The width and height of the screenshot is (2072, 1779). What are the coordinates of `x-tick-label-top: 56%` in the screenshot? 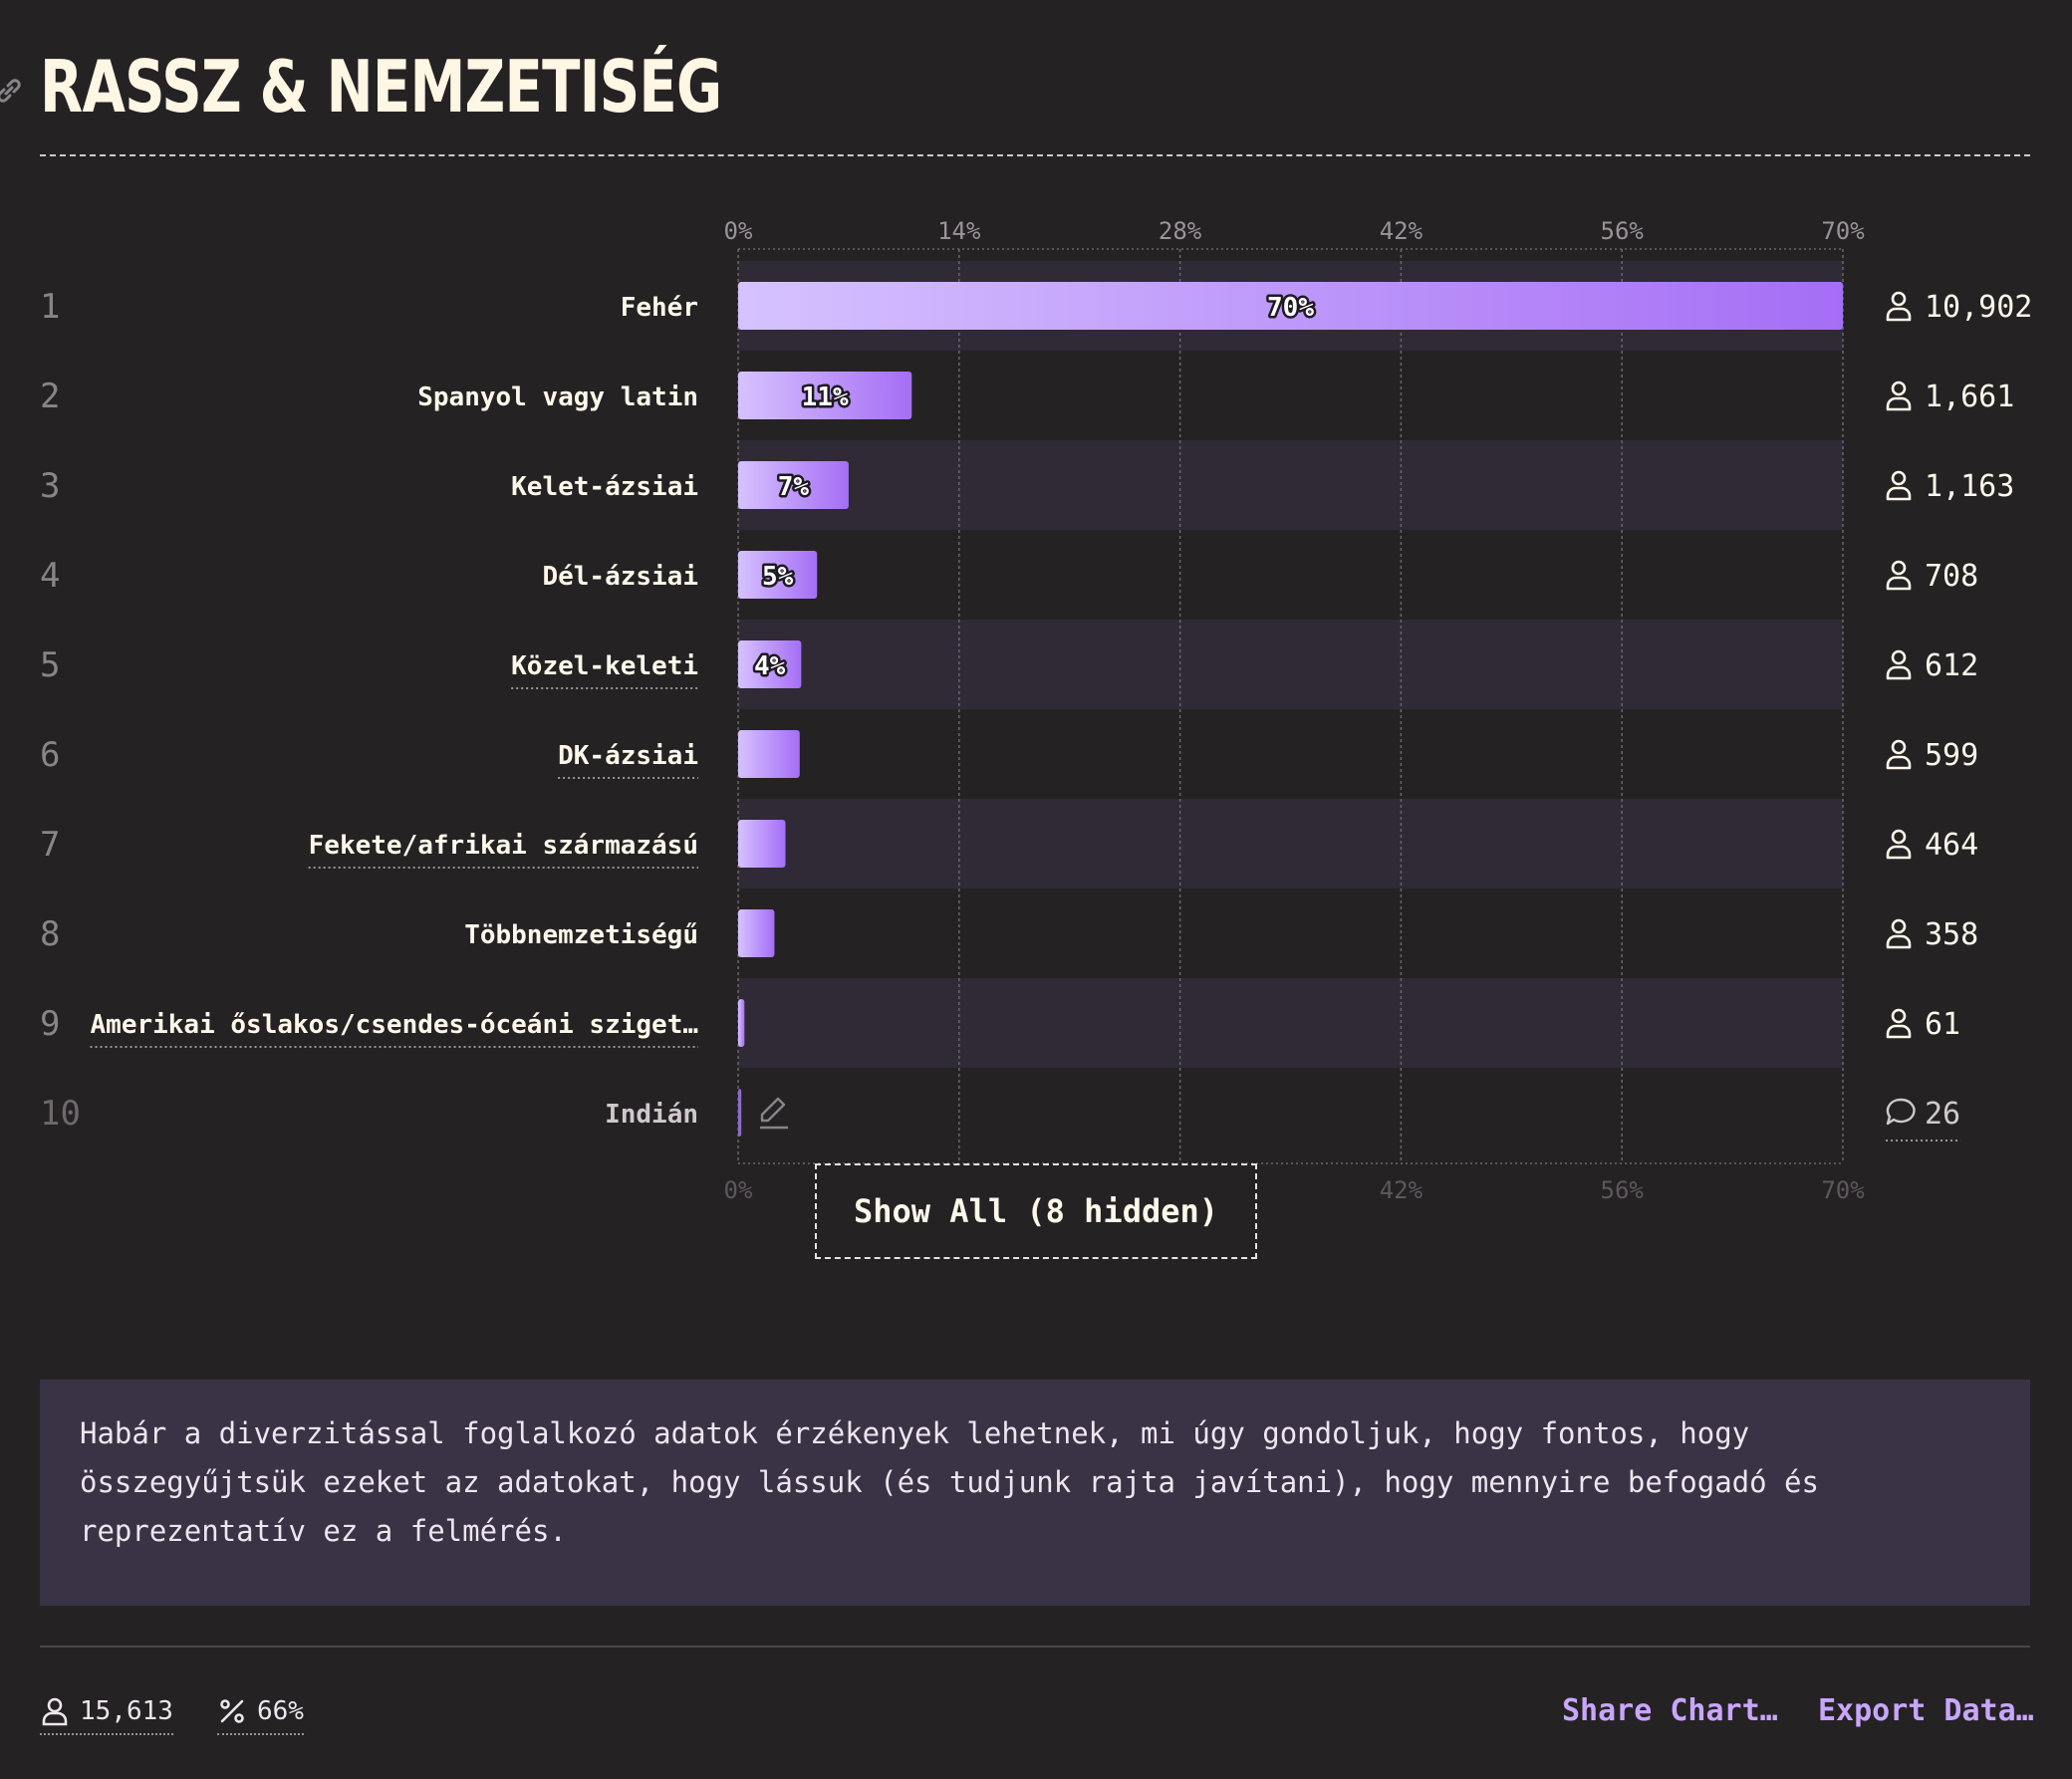 It's located at (1623, 231).